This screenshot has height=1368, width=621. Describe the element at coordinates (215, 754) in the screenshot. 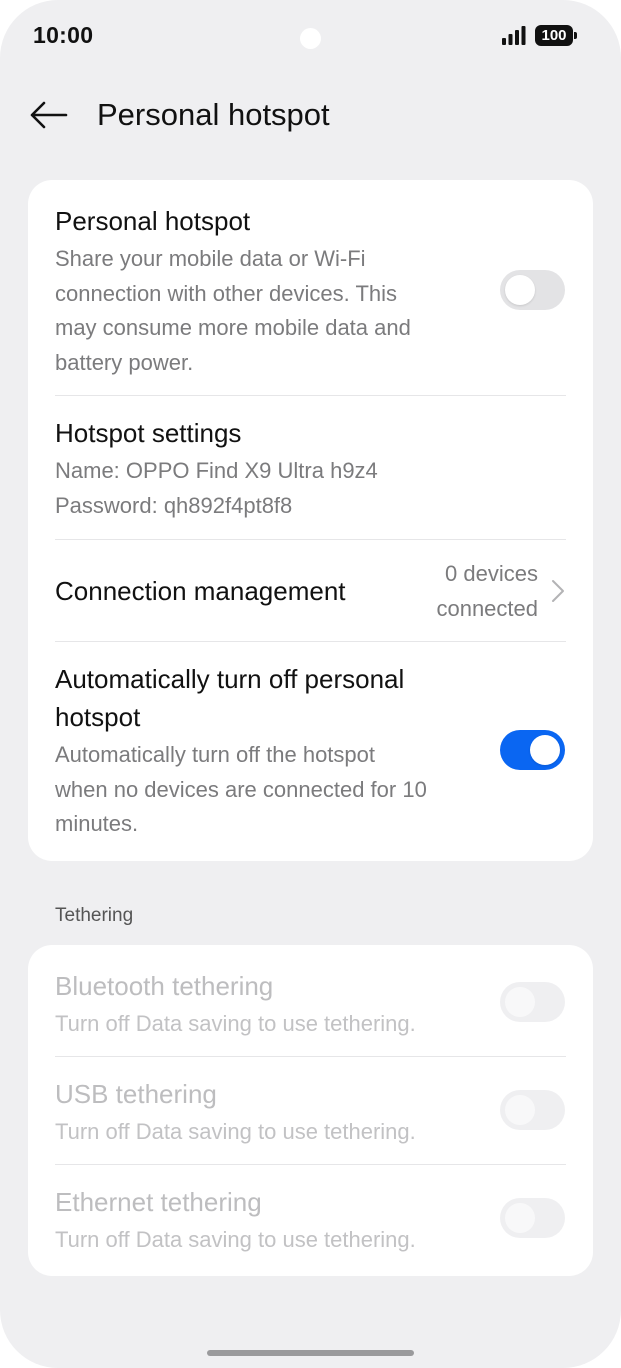

I see `auto-off-description-line: Automatically turn off the hotspot` at that location.